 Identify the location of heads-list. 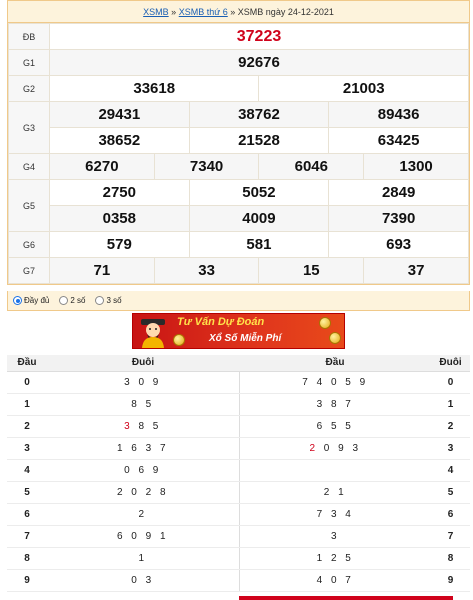
(335, 470).